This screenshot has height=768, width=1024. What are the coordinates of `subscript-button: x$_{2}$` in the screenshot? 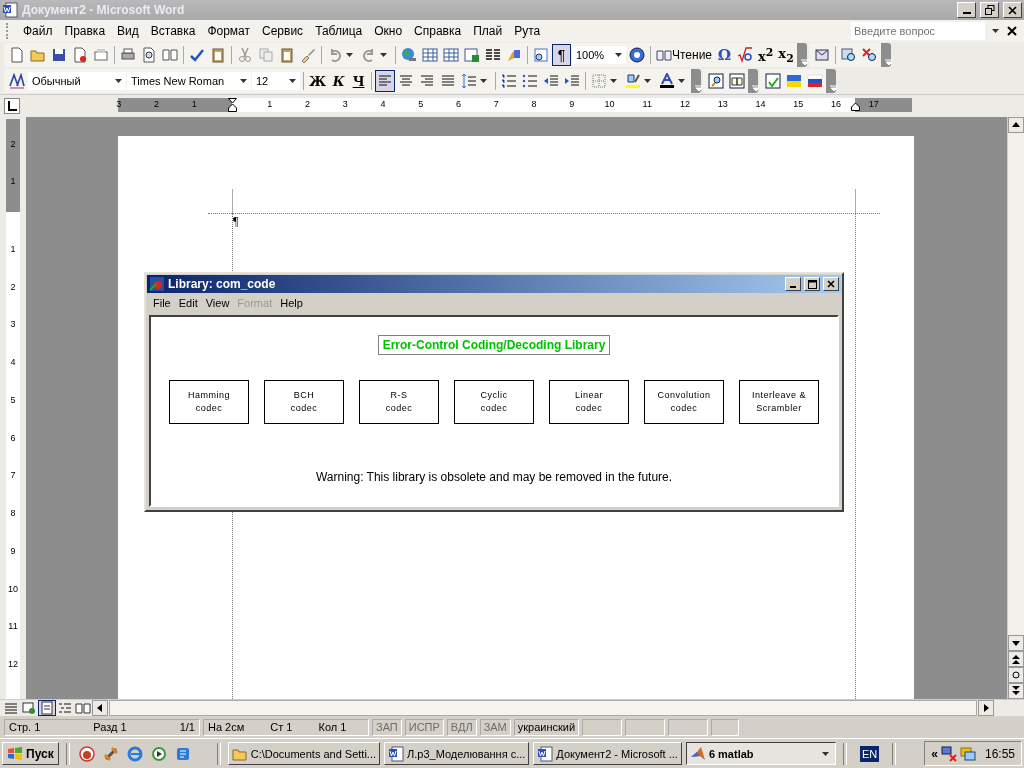 It's located at (786, 55).